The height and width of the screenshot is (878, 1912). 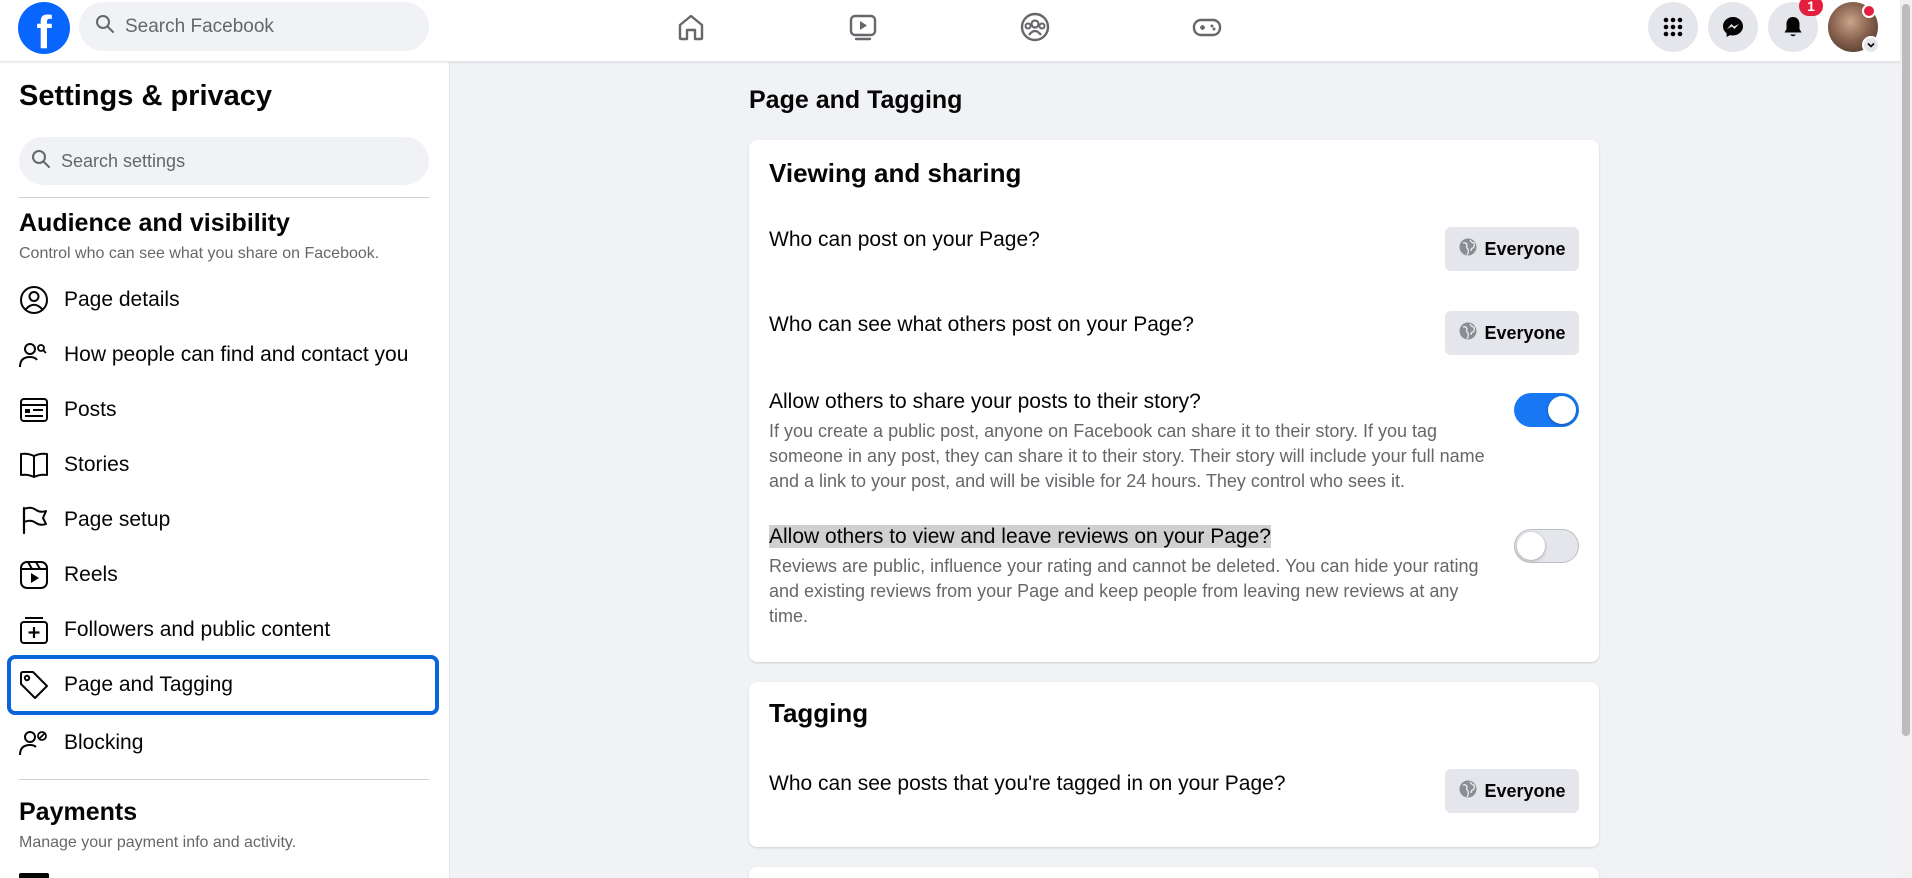 What do you see at coordinates (146, 96) in the screenshot?
I see `sidebar-title: Settings & privacy` at bounding box center [146, 96].